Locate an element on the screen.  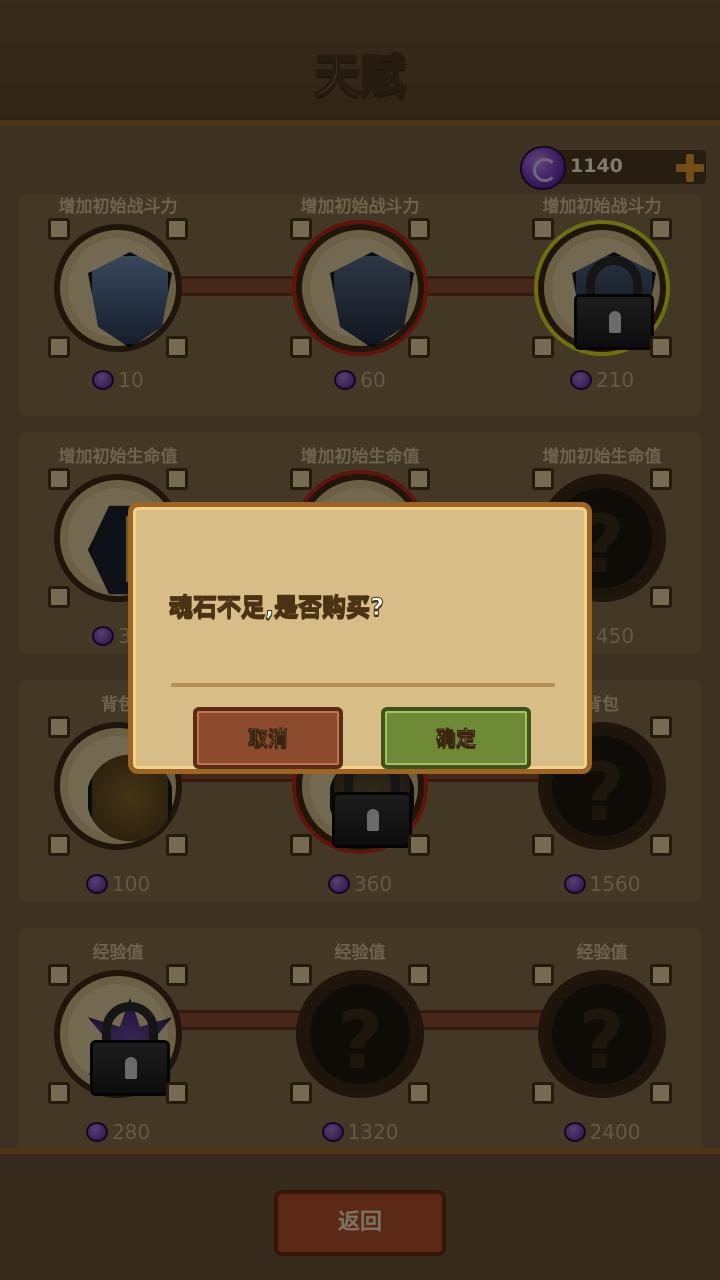
red-shield-icon is located at coordinates (372, 300).